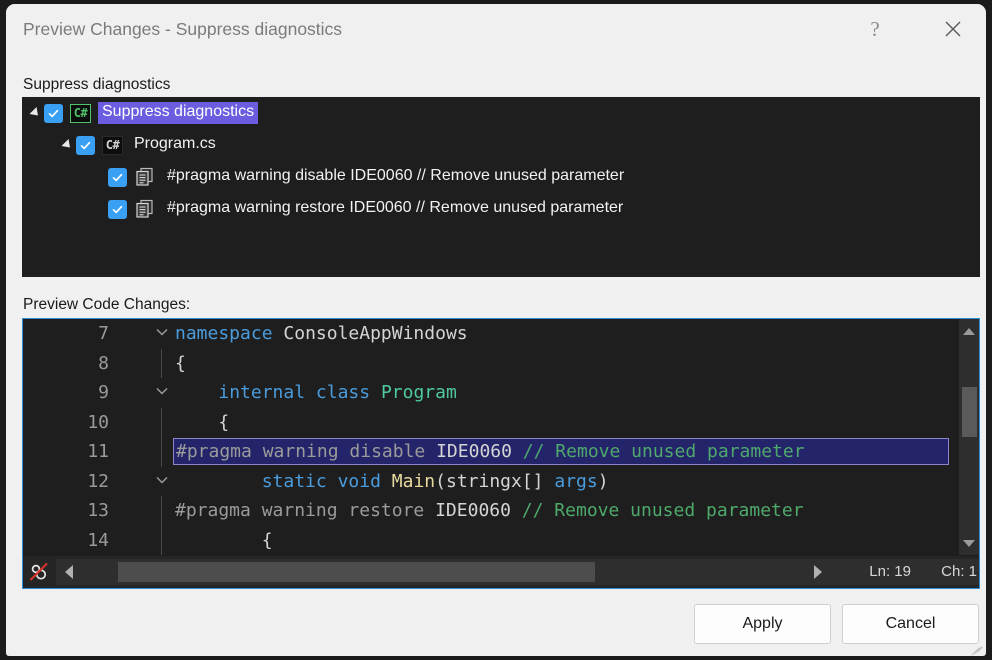 This screenshot has width=992, height=660. What do you see at coordinates (501, 145) in the screenshot?
I see `tree-row: C# Program.cs` at bounding box center [501, 145].